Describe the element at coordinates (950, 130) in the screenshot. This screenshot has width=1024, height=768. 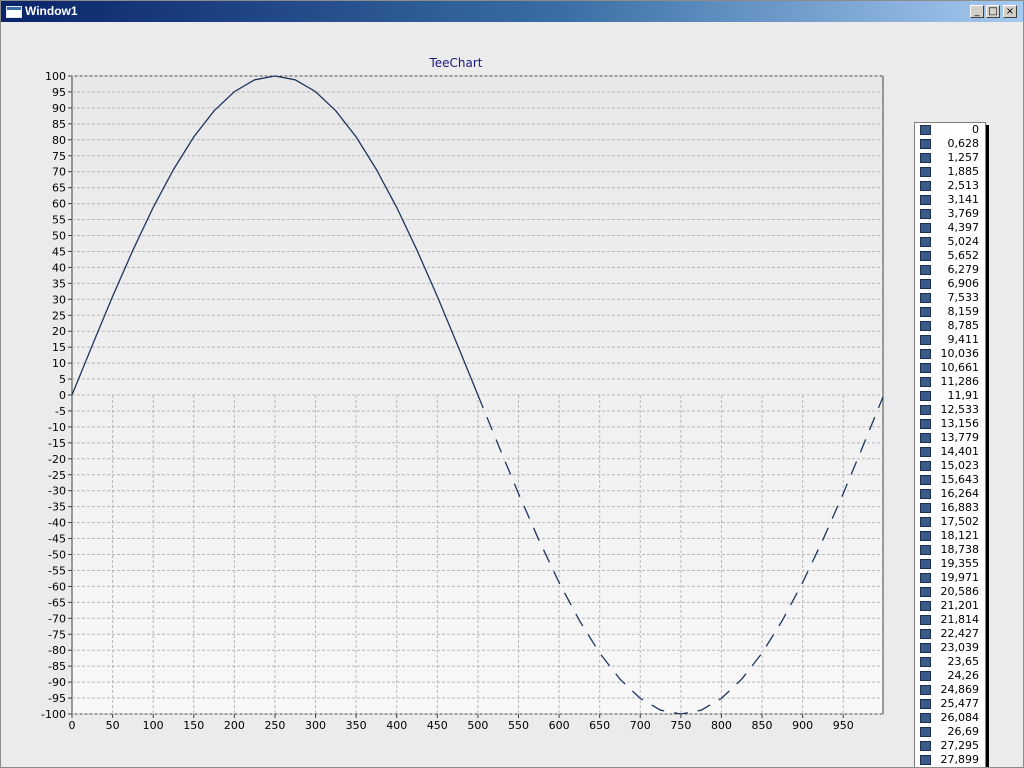
I see `legend-item: 0` at that location.